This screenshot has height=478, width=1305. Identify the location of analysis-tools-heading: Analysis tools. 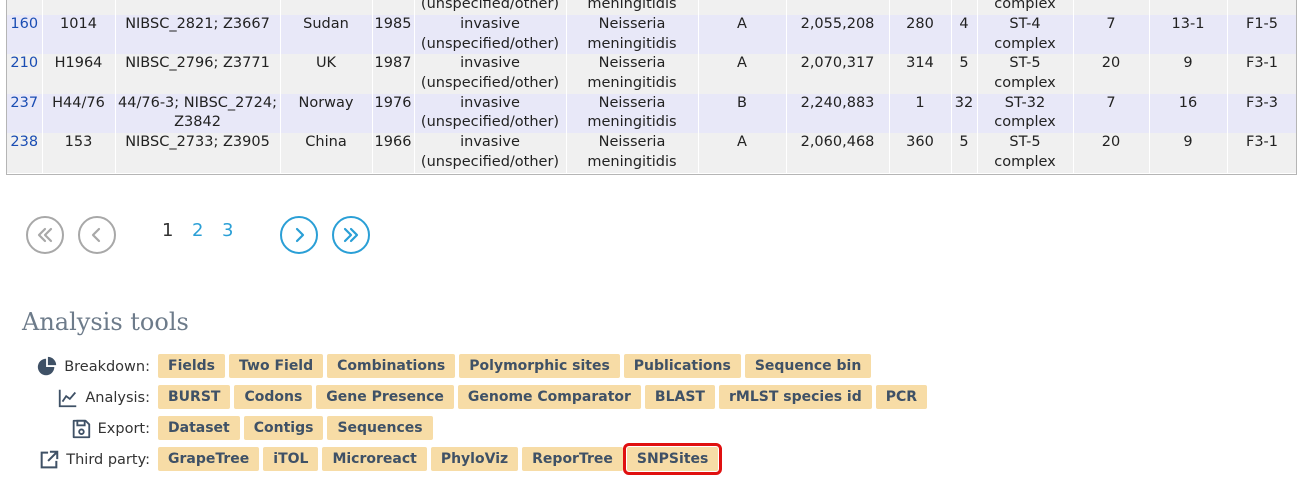
(105, 322).